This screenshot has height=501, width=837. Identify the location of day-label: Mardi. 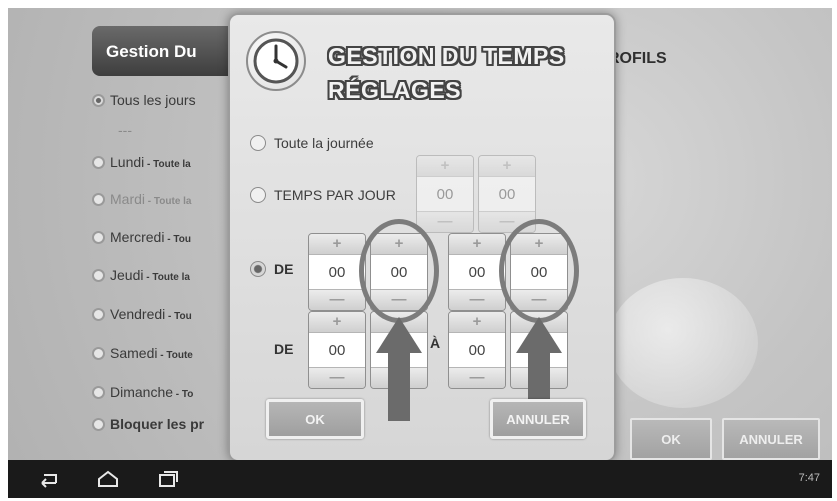
(128, 199).